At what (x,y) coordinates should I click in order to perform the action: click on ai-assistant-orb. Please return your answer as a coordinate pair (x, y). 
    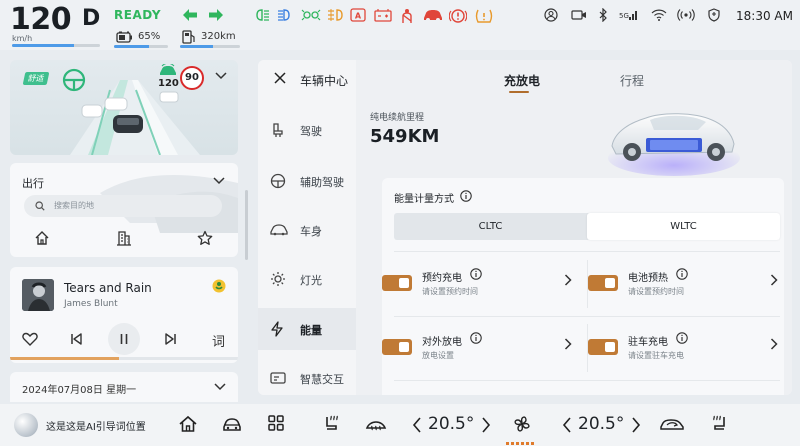
    Looking at the image, I should click on (26, 425).